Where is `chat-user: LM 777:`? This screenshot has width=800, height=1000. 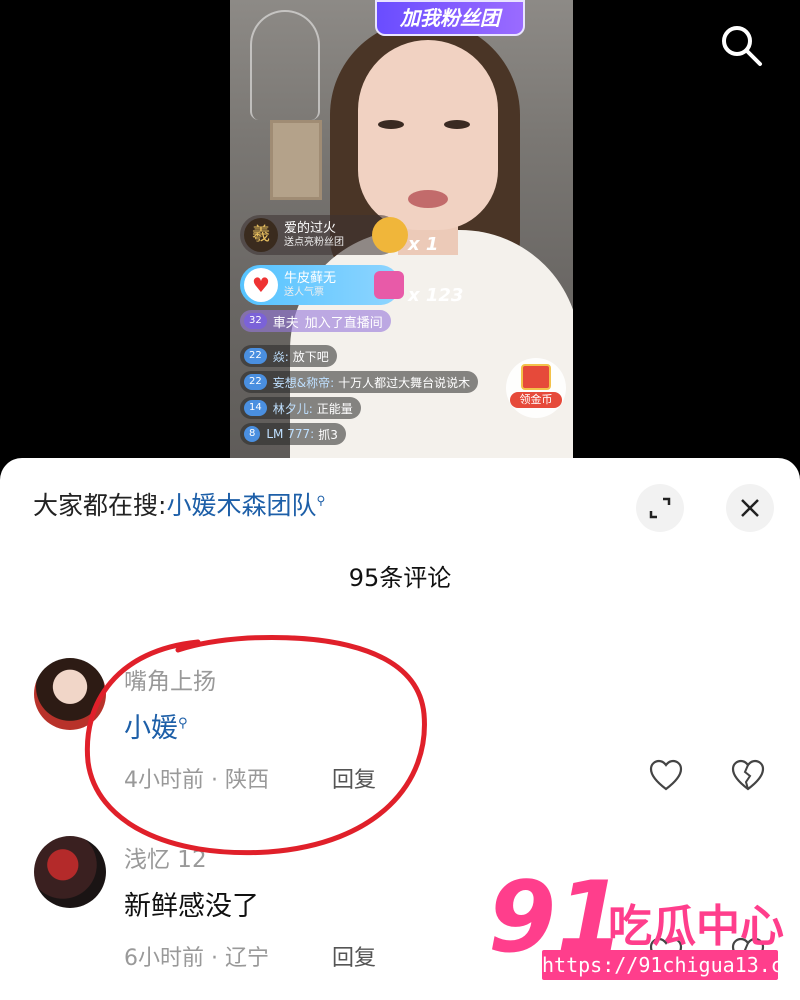 chat-user: LM 777: is located at coordinates (290, 434).